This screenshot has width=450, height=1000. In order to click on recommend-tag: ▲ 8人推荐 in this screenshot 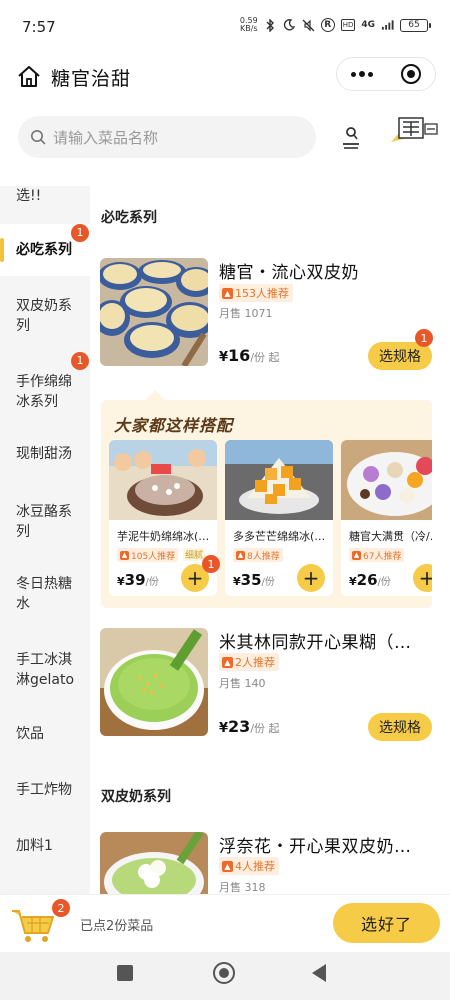, I will do `click(258, 555)`.